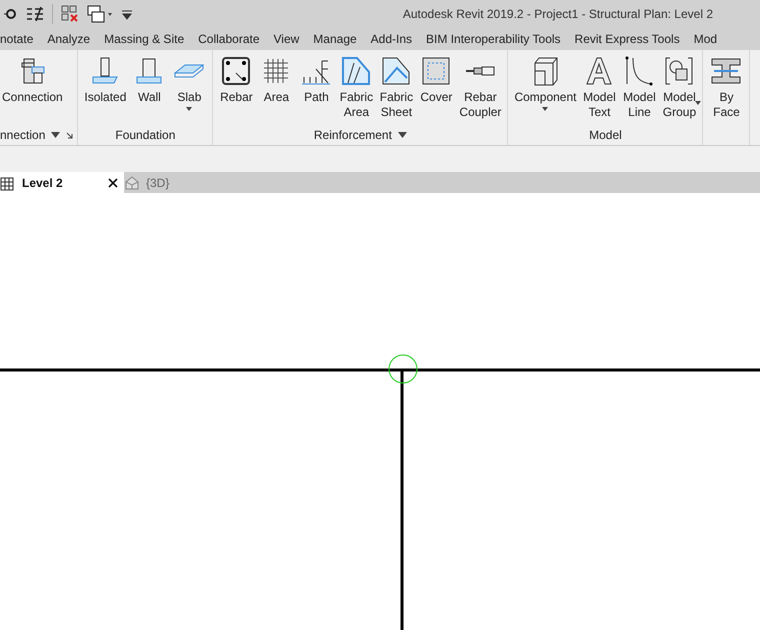 The image size is (760, 630). I want to click on fabric-area-icon, so click(356, 71).